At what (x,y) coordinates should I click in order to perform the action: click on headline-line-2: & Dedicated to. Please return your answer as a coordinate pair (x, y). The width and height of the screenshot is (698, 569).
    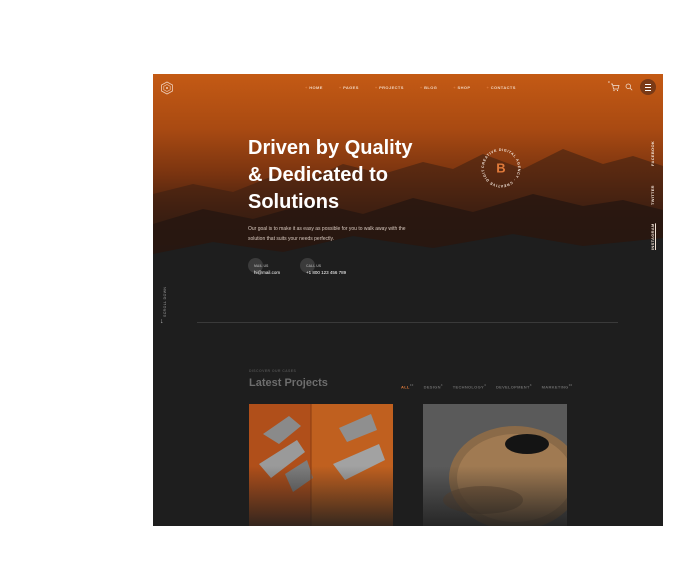
    Looking at the image, I should click on (318, 175).